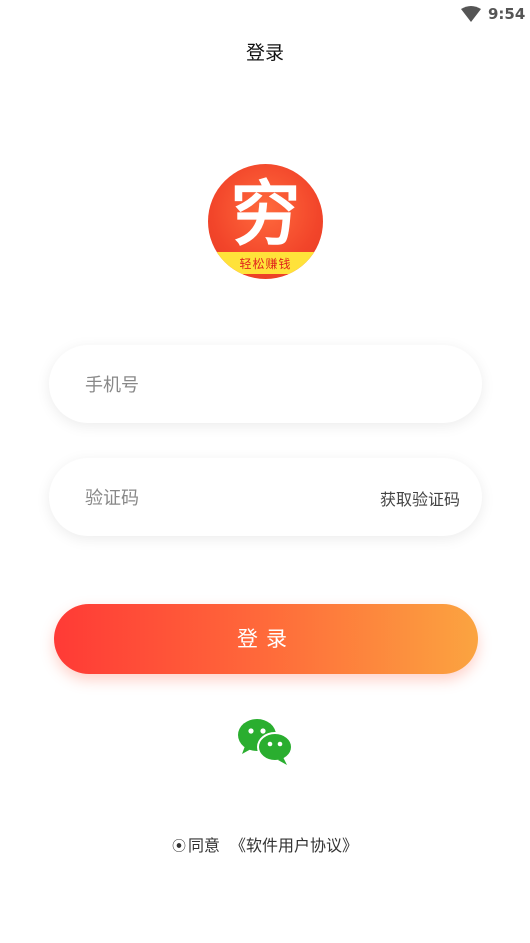 This screenshot has width=530, height=943. What do you see at coordinates (264, 53) in the screenshot?
I see `page-title: 登录` at bounding box center [264, 53].